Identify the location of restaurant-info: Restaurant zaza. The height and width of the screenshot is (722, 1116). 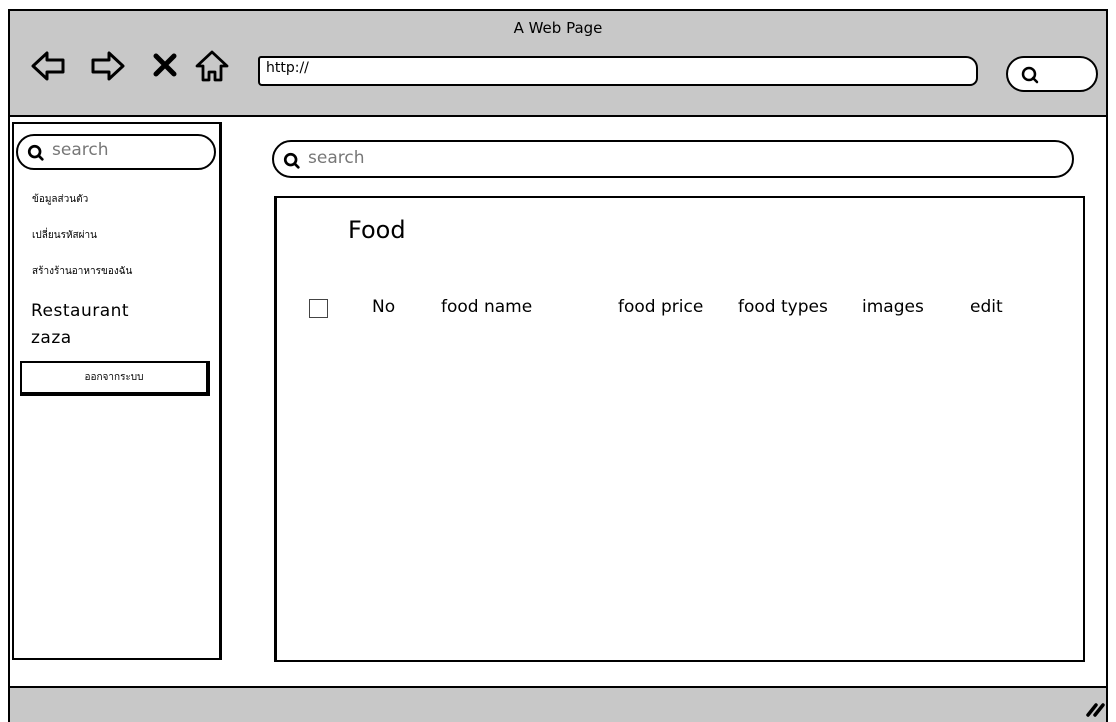
(80, 325).